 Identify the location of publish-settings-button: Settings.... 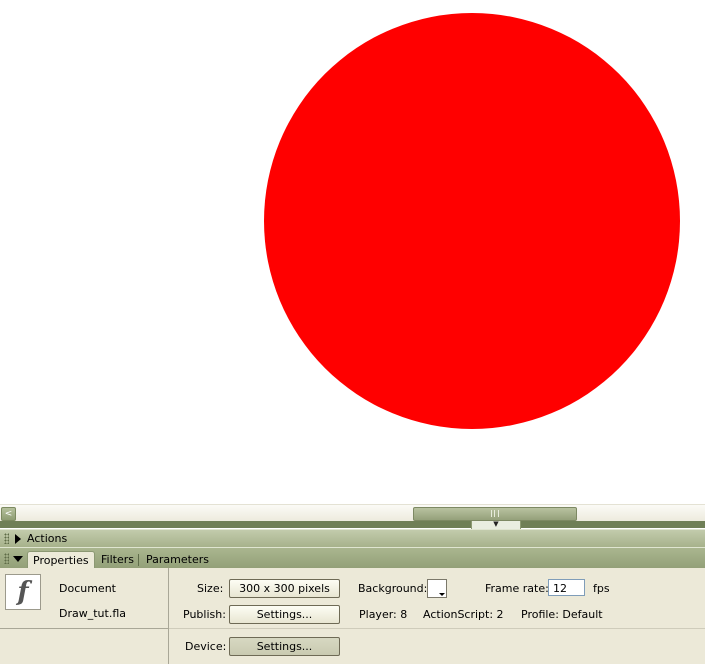
(284, 614).